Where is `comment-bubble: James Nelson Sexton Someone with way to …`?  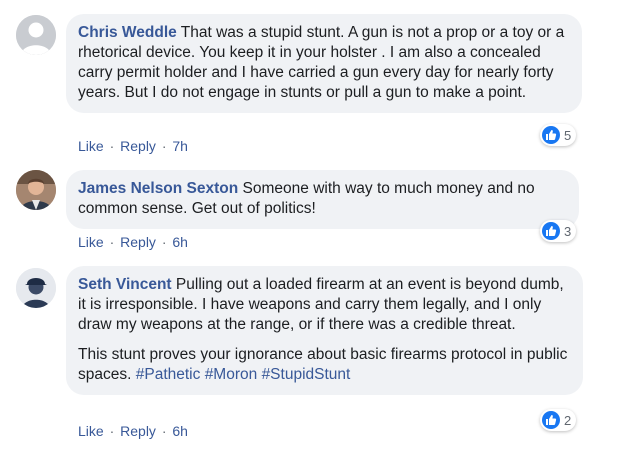
comment-bubble: James Nelson Sexton Someone with way to … is located at coordinates (322, 199).